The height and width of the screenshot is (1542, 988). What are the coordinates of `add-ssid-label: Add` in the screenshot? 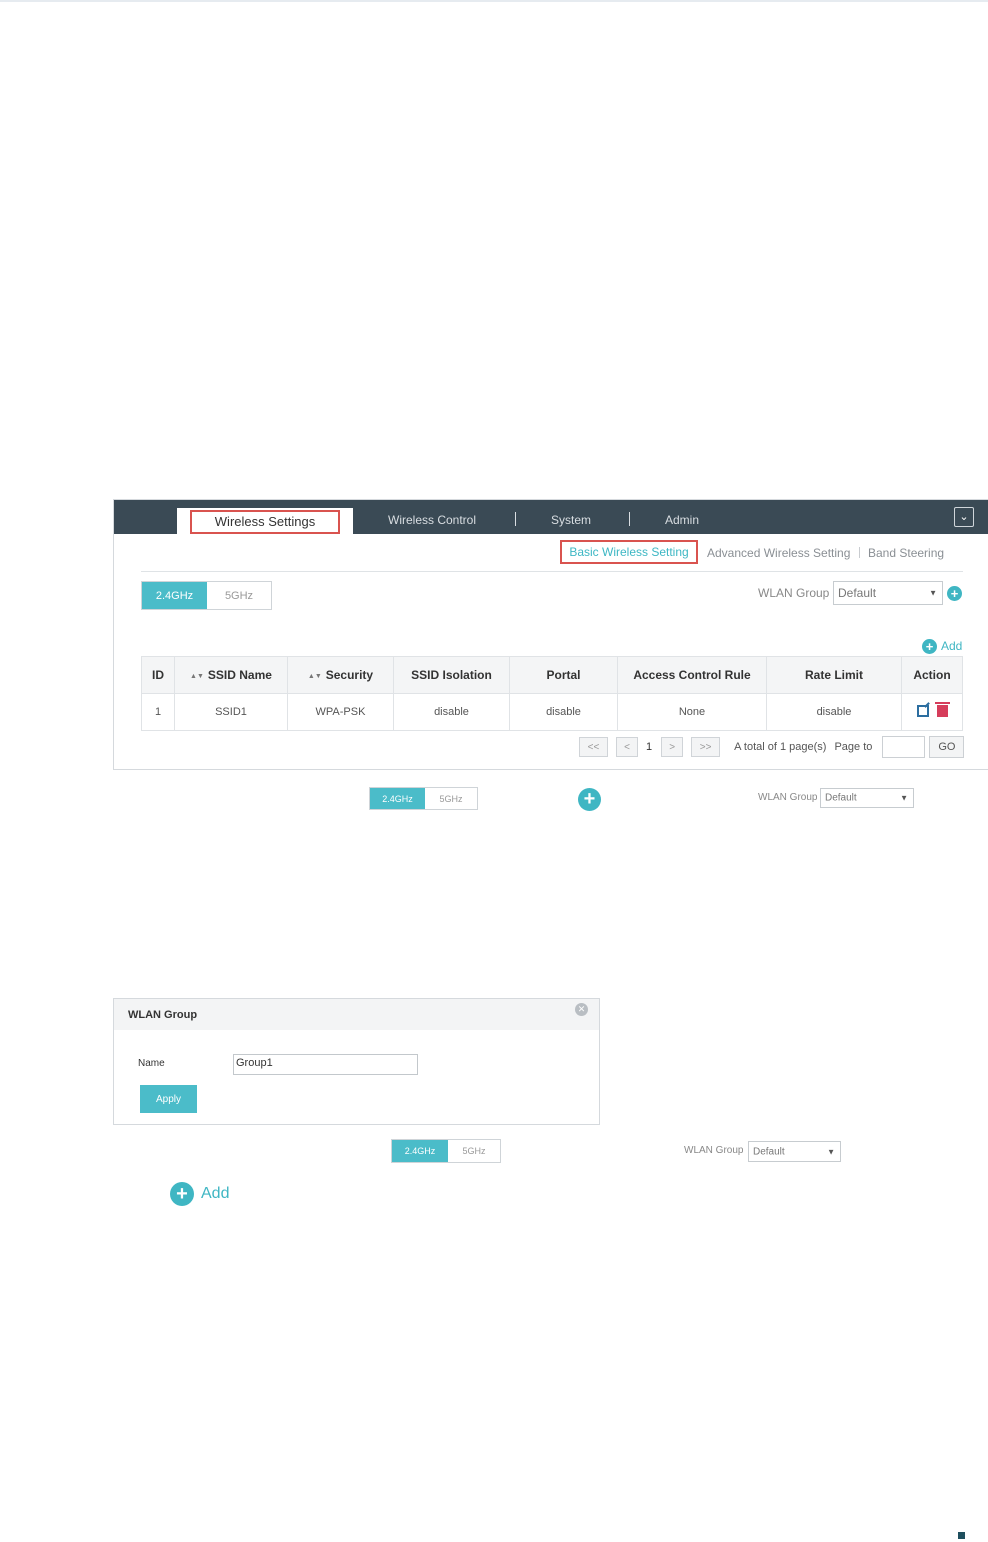 It's located at (952, 646).